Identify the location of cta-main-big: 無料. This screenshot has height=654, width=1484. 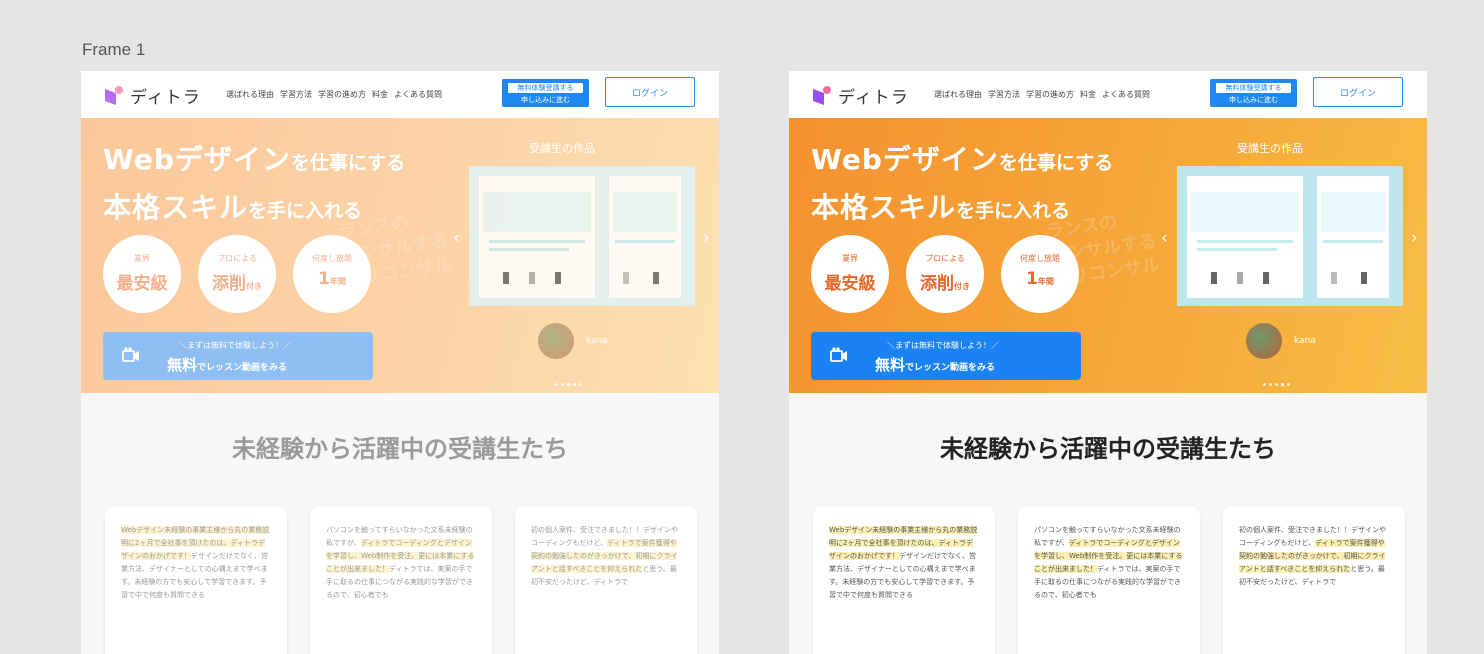
(182, 365).